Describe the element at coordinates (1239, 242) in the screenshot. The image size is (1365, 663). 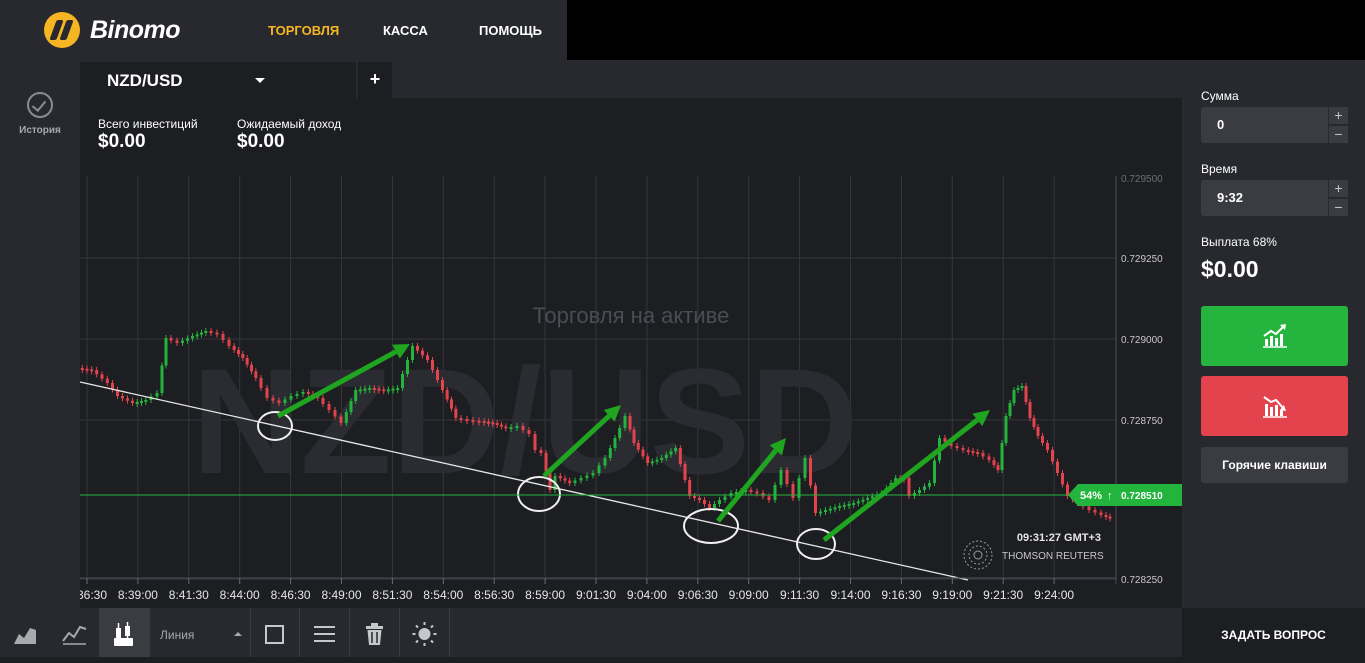
I see `payout-label: Выплата 68%` at that location.